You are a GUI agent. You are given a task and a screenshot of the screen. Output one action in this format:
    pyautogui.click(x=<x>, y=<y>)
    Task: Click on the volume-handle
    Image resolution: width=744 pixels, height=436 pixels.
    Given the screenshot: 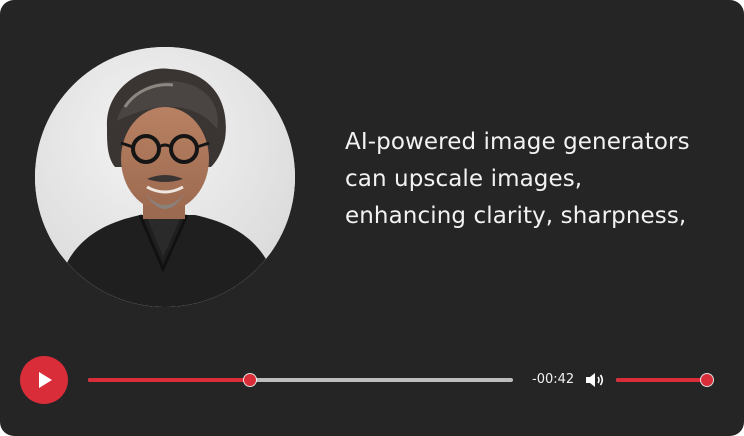 What is the action you would take?
    pyautogui.click(x=707, y=380)
    